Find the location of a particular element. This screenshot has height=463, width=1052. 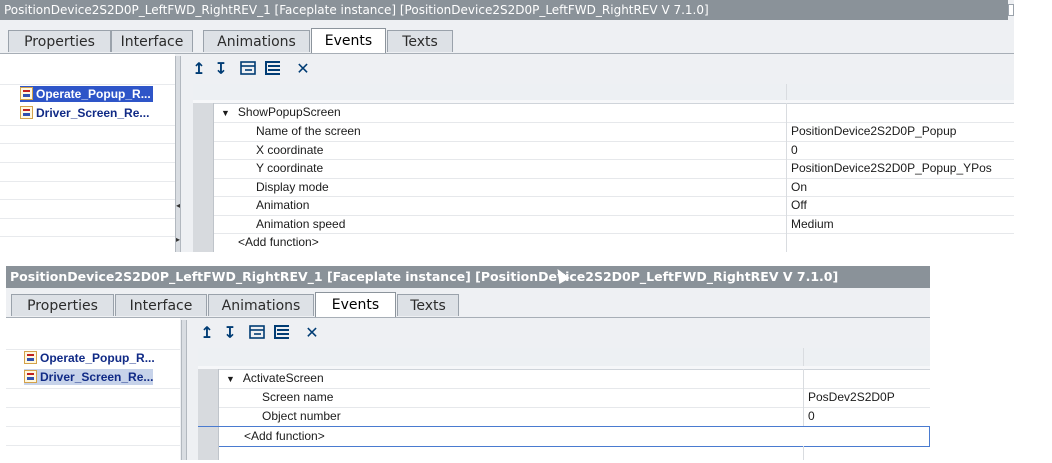

splitter is located at coordinates (184, 390).